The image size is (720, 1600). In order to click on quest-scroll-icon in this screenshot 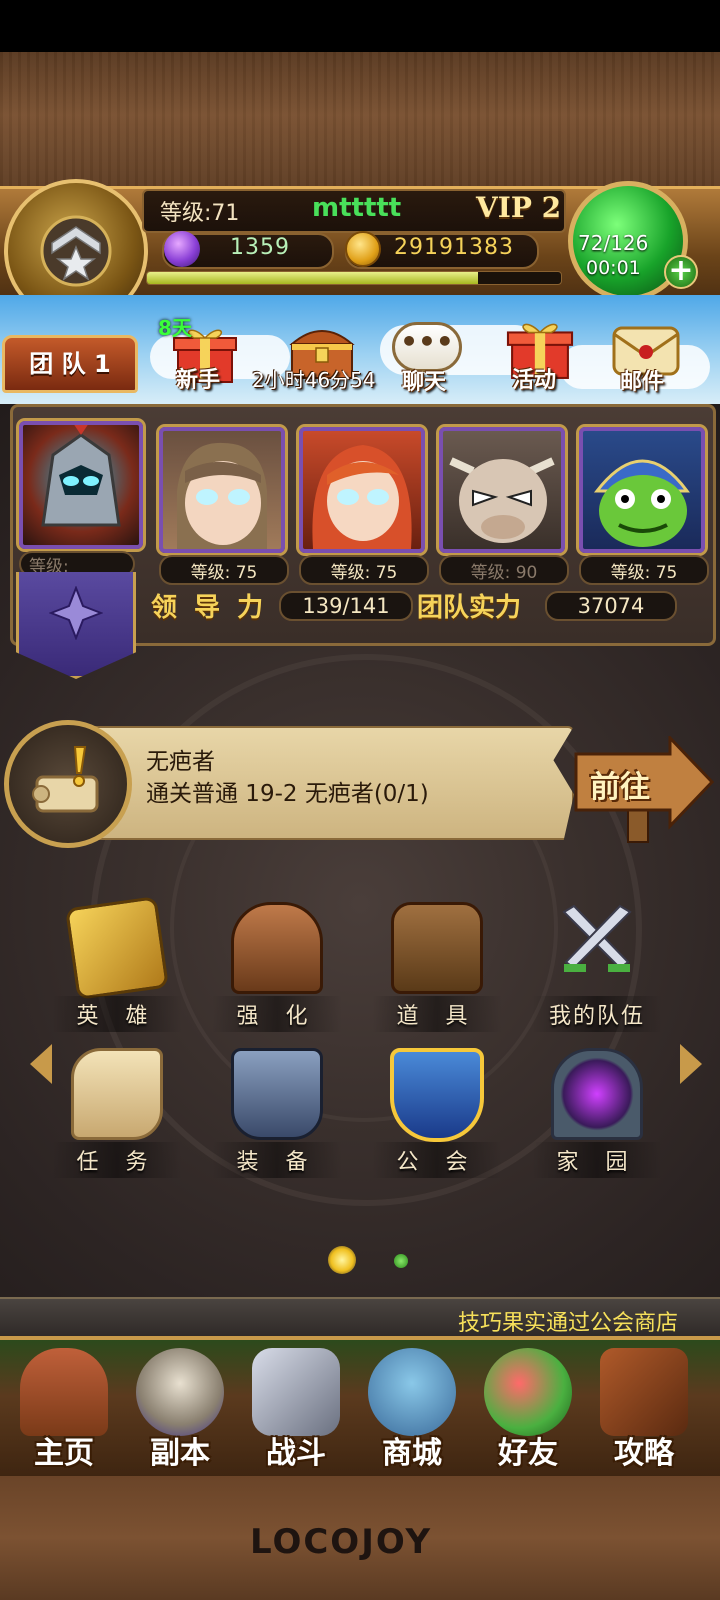, I will do `click(117, 1094)`.